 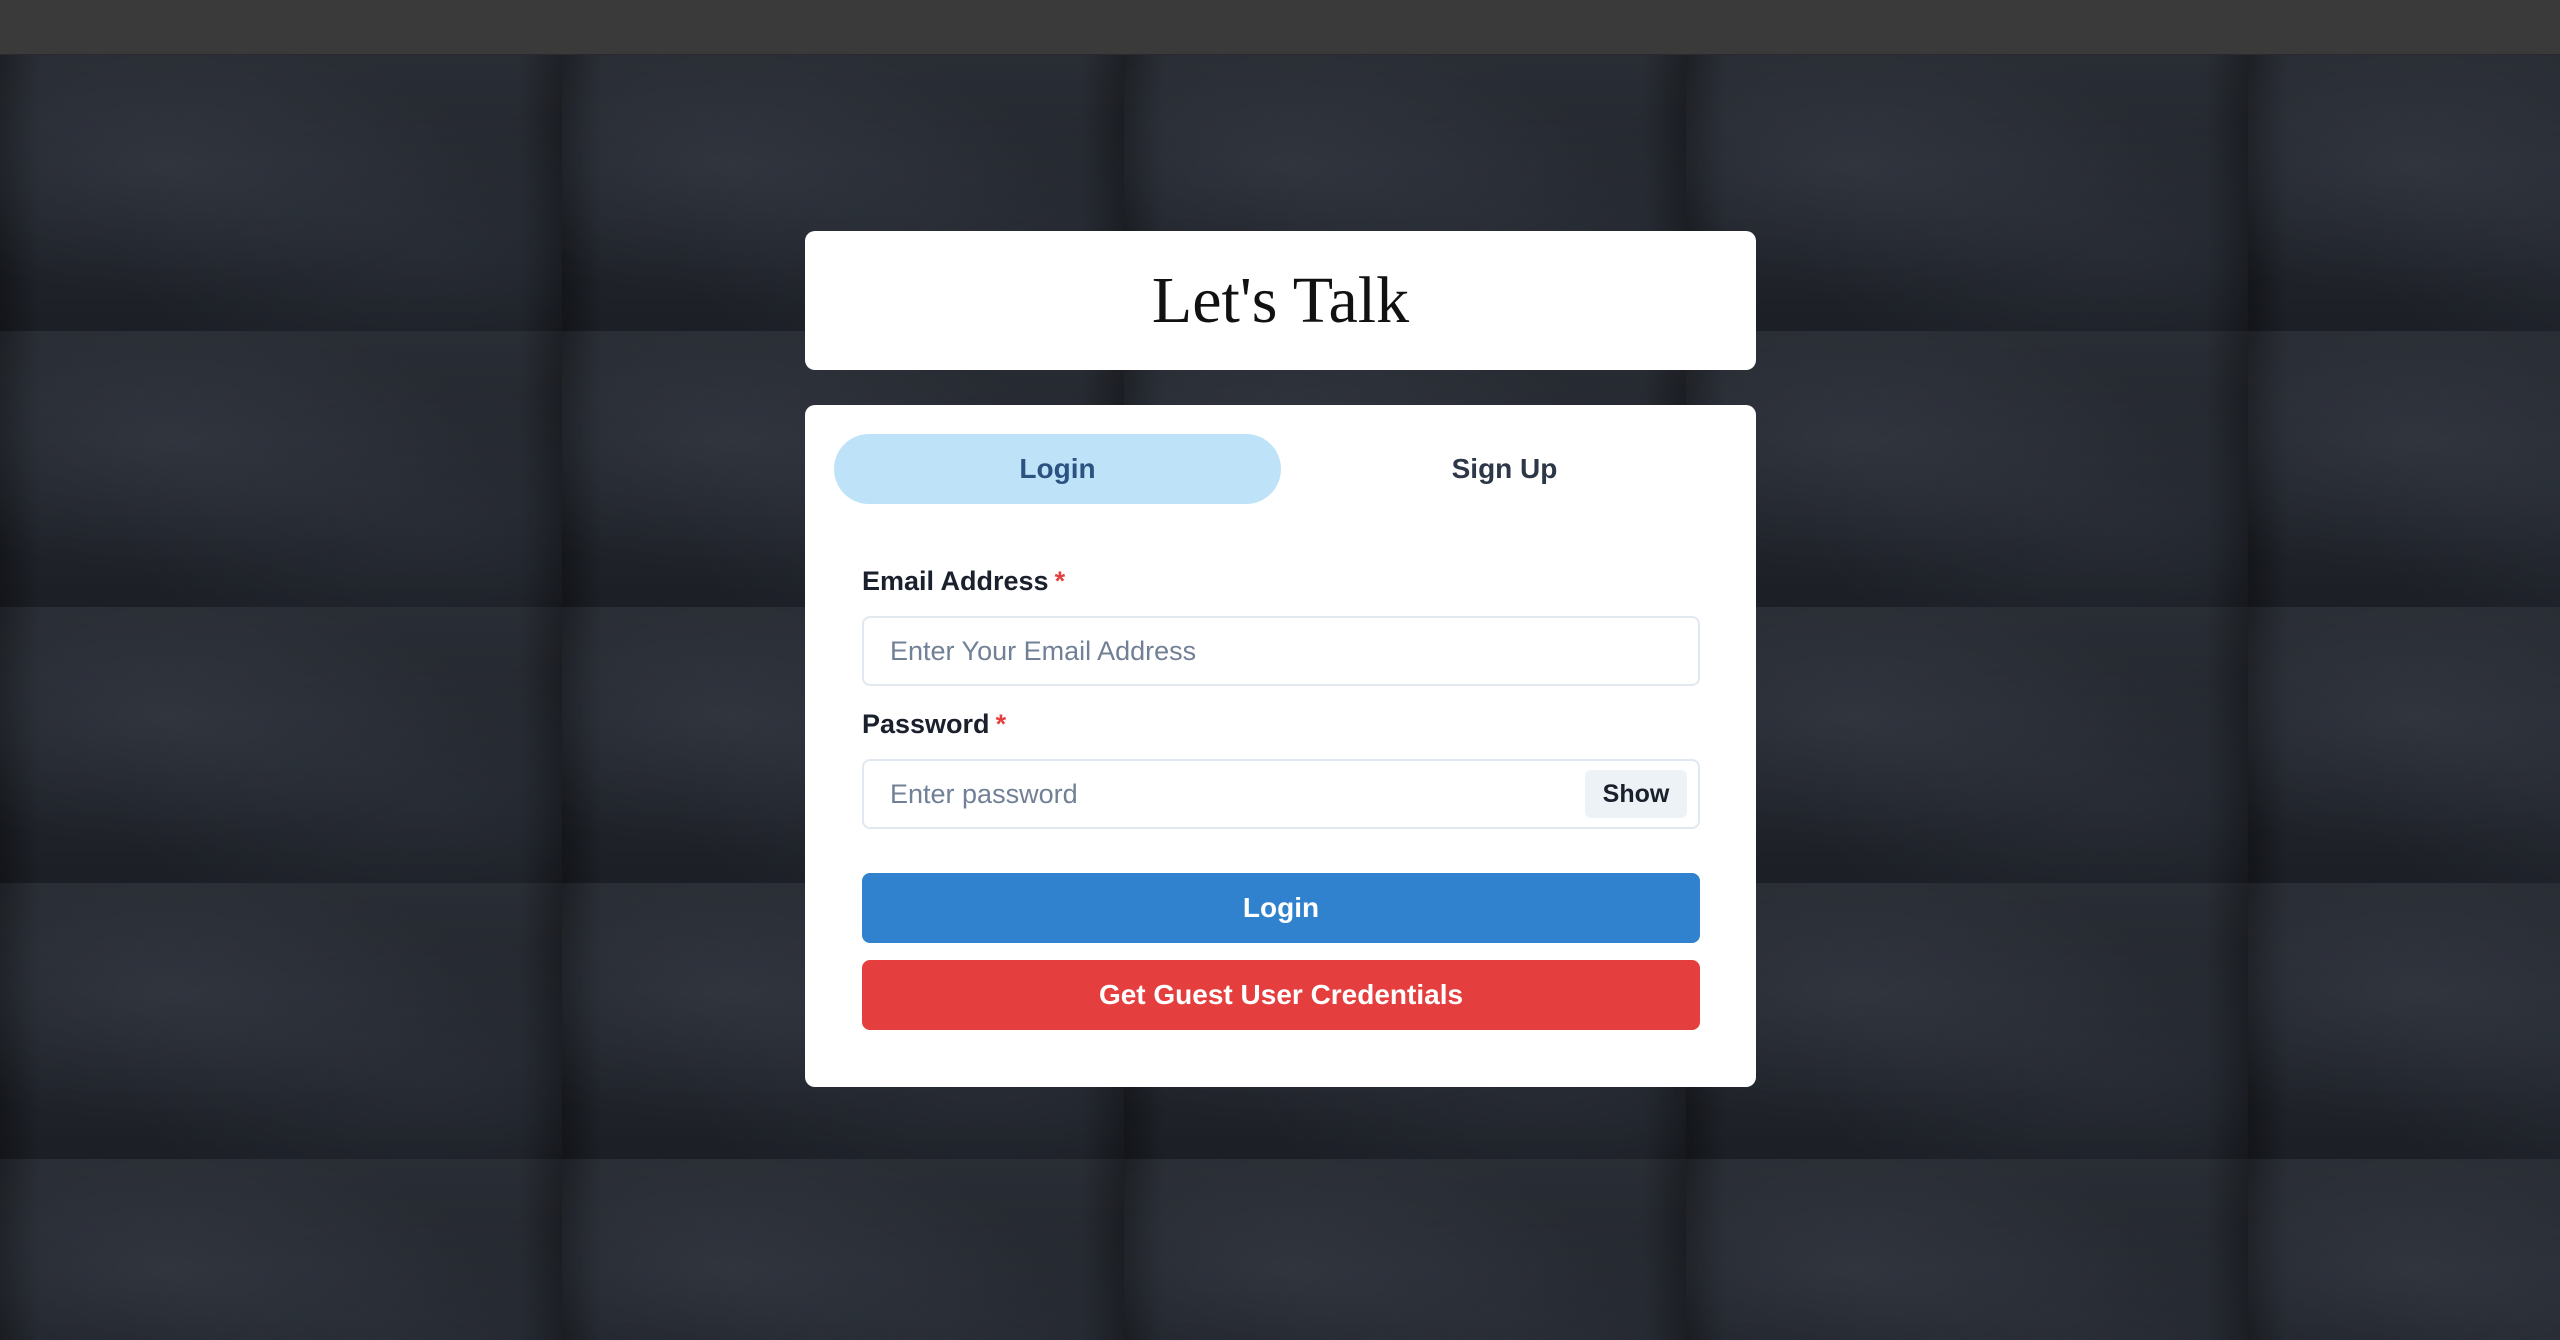 I want to click on browser-top-bar, so click(x=1280, y=27).